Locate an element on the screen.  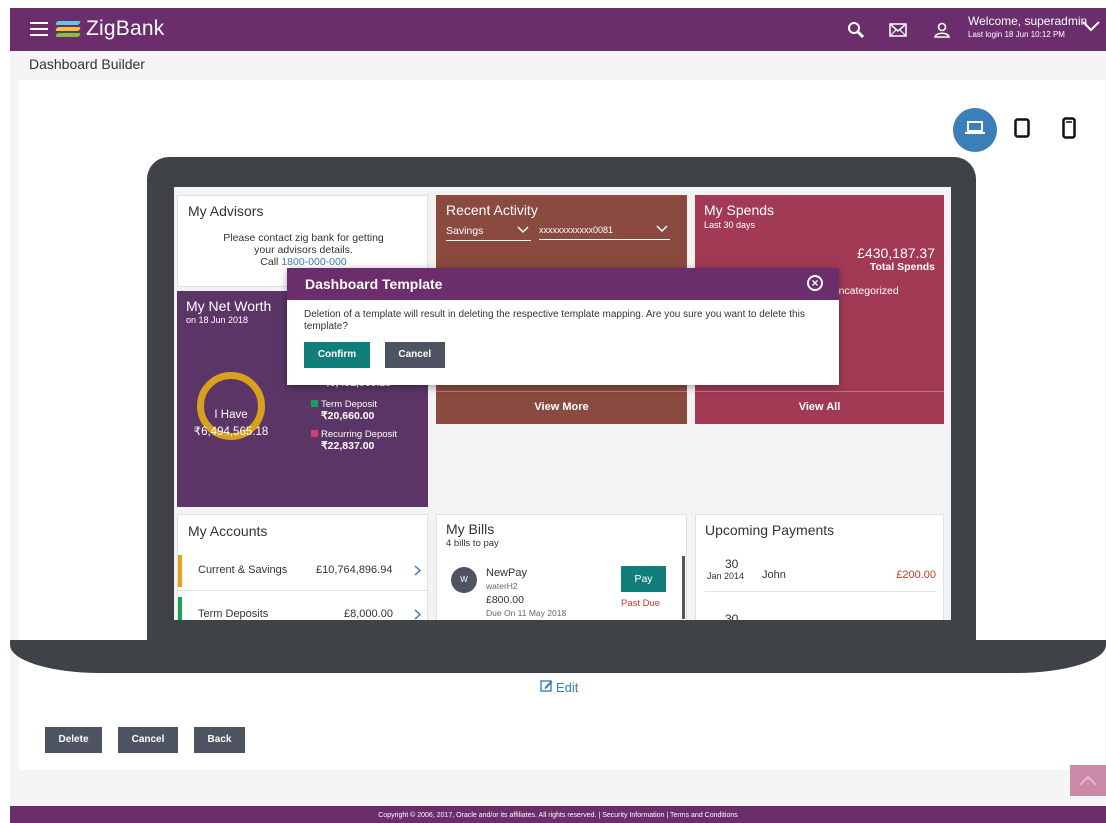
advisors-title: My Advisors is located at coordinates (226, 211).